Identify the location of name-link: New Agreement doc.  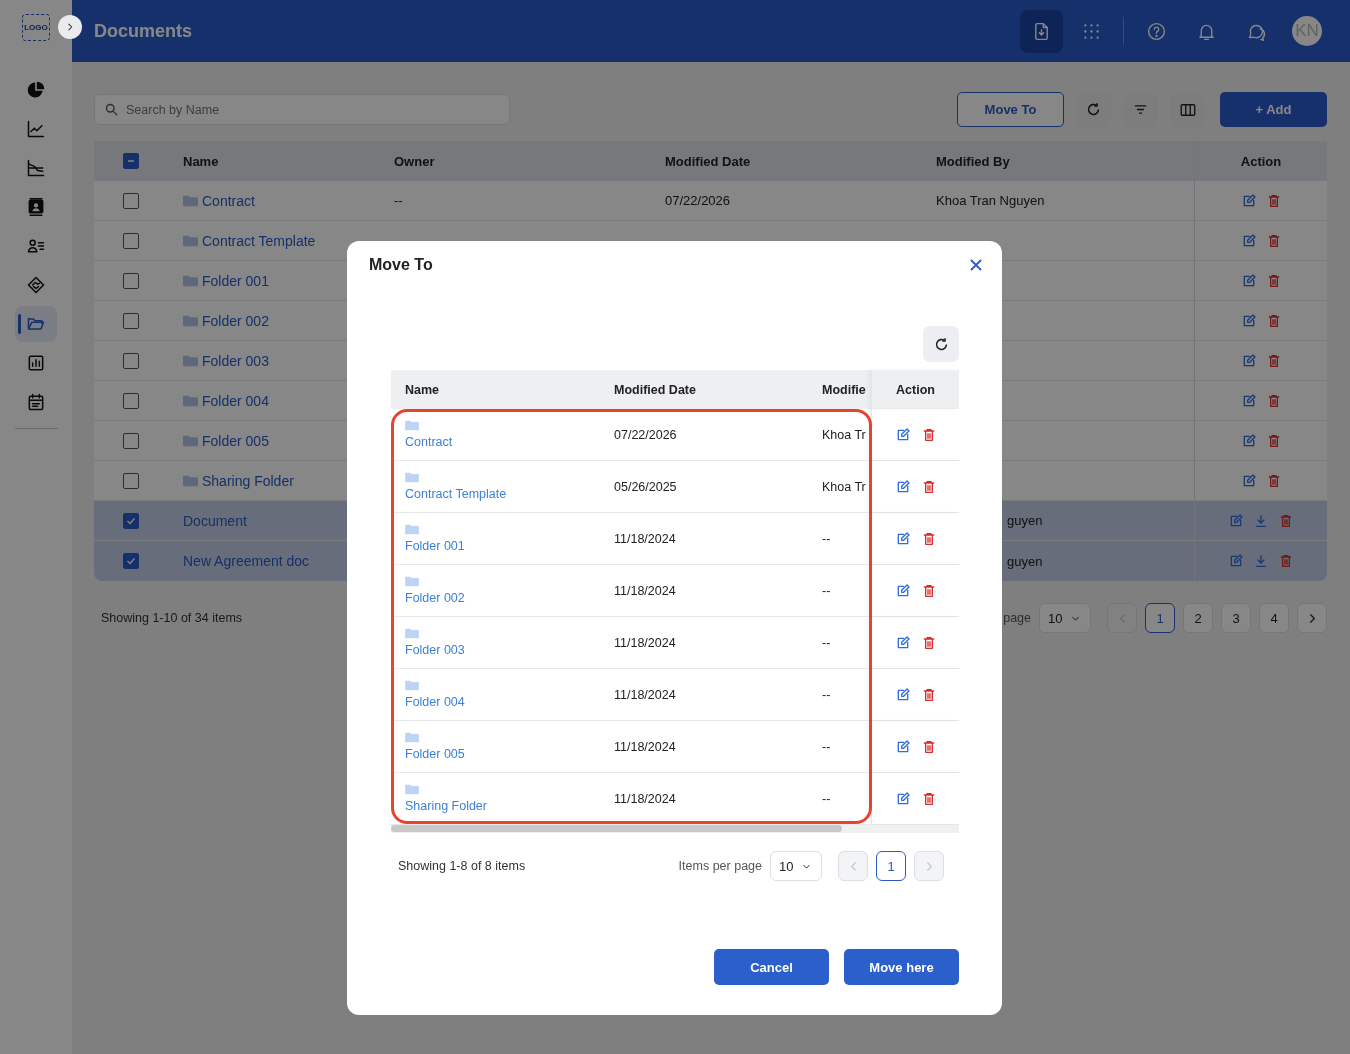
(246, 561).